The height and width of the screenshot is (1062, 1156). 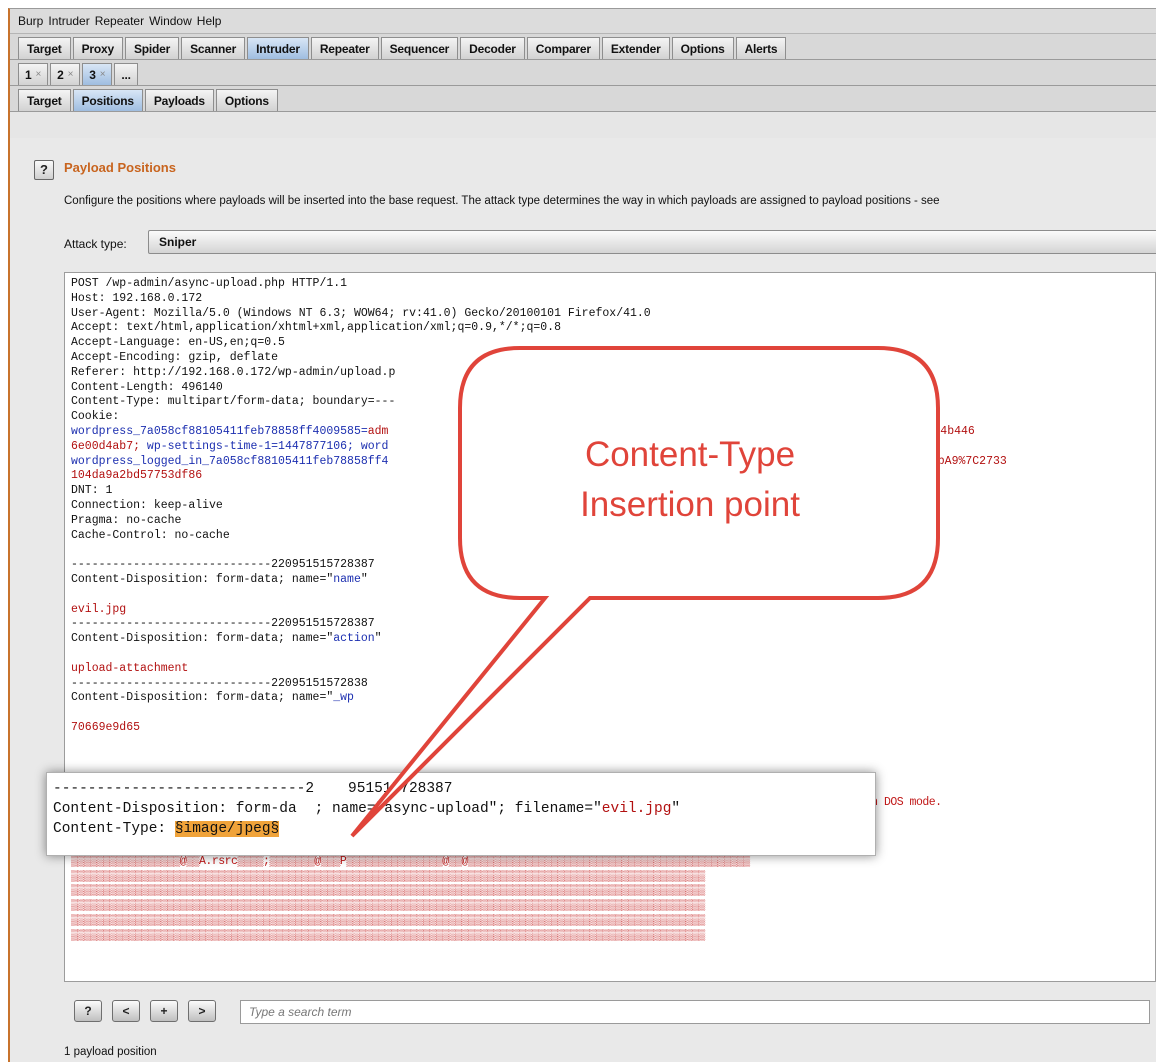 I want to click on tab-intruder: Intruder, so click(x=278, y=48).